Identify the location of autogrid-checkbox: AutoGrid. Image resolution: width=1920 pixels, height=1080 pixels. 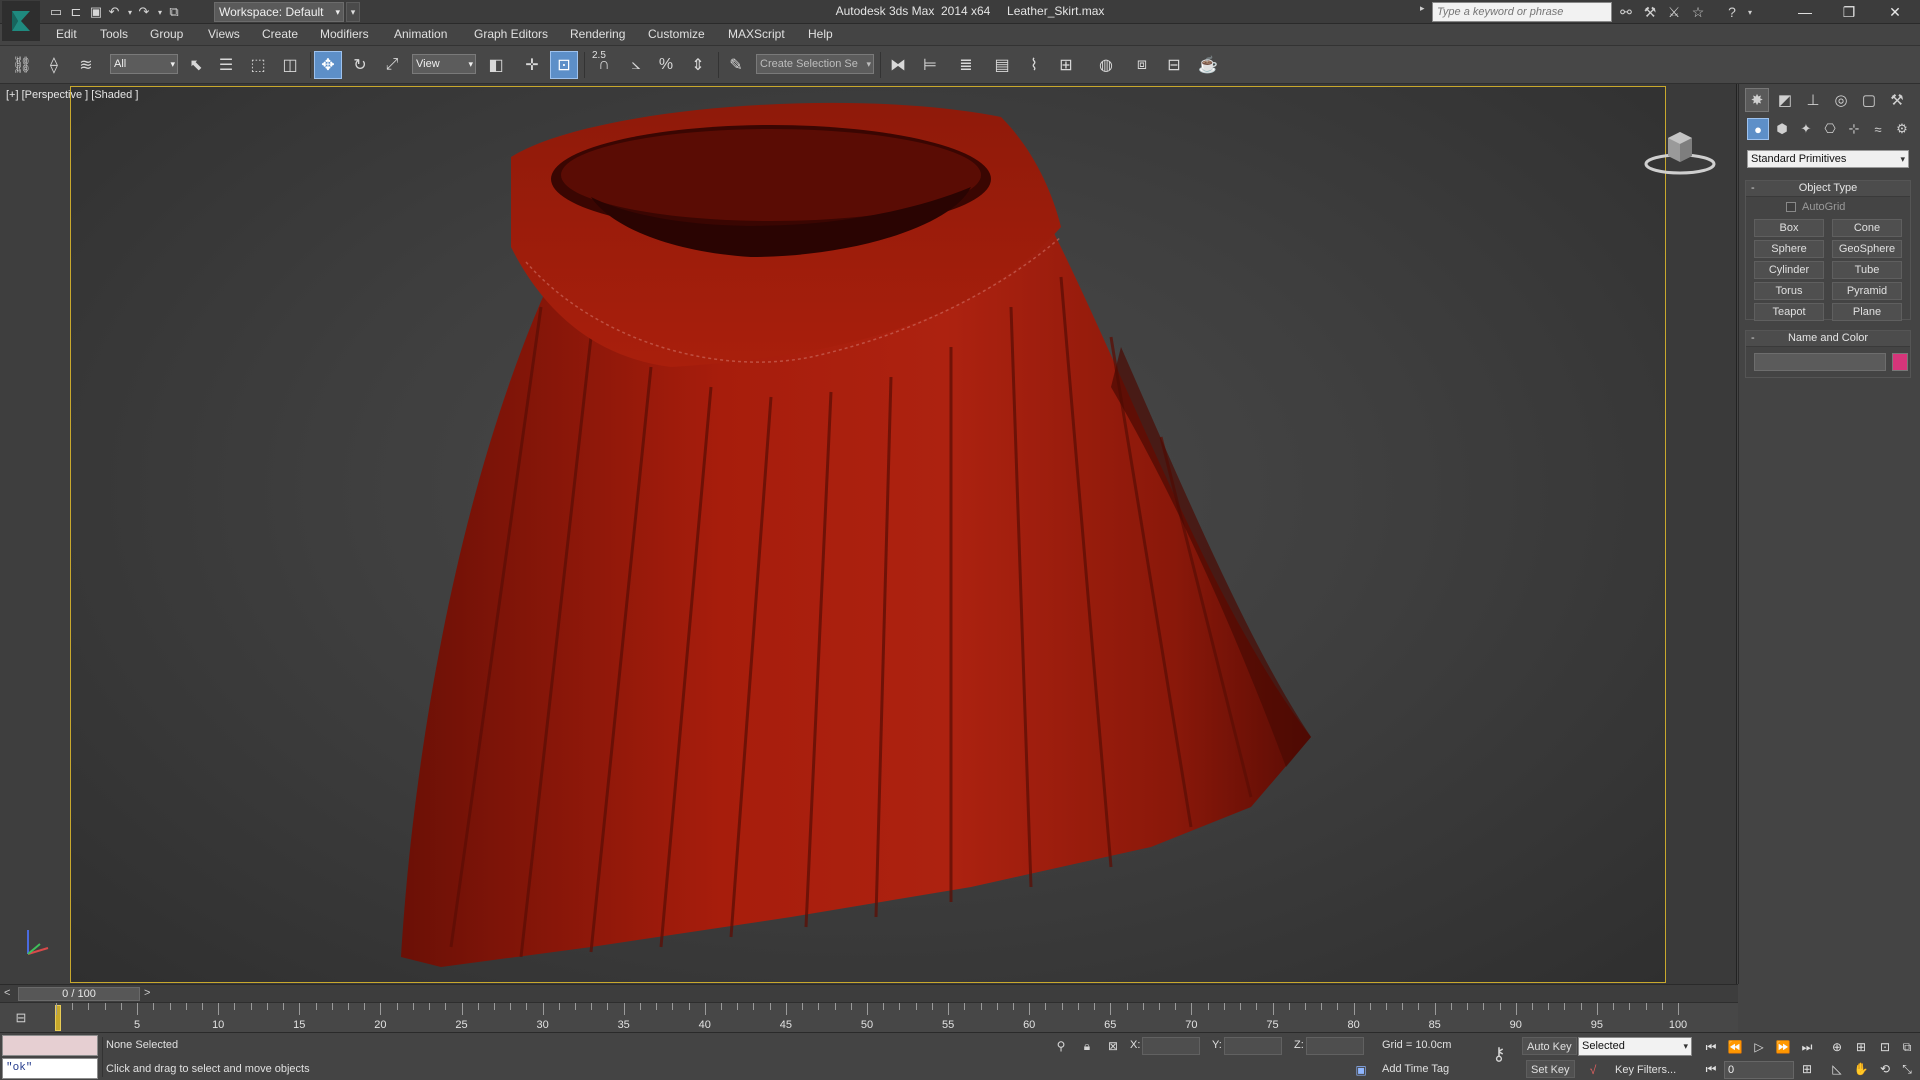
(1815, 207).